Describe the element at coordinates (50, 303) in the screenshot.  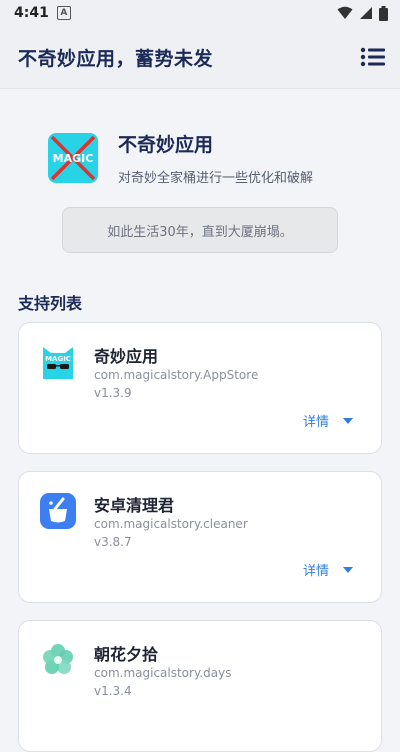
I see `support-list-title: 支持列表` at that location.